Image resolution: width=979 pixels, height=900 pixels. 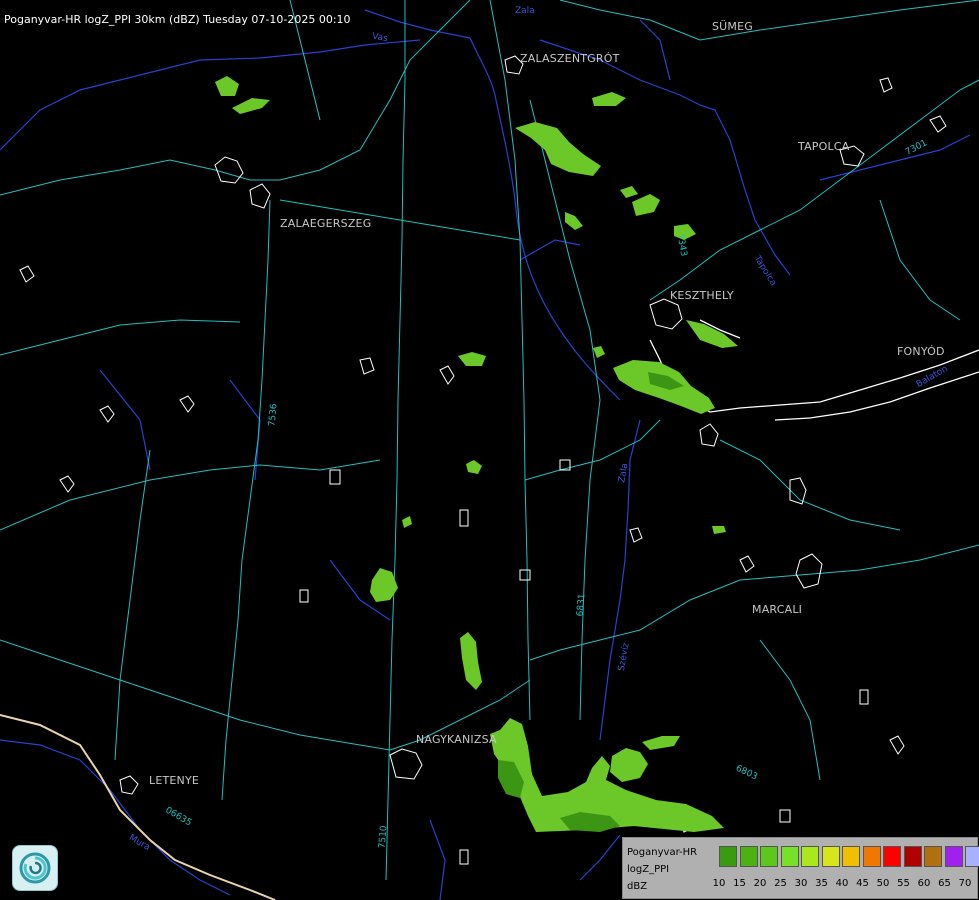 I want to click on town-label-marcali: MARCALI, so click(x=777, y=609).